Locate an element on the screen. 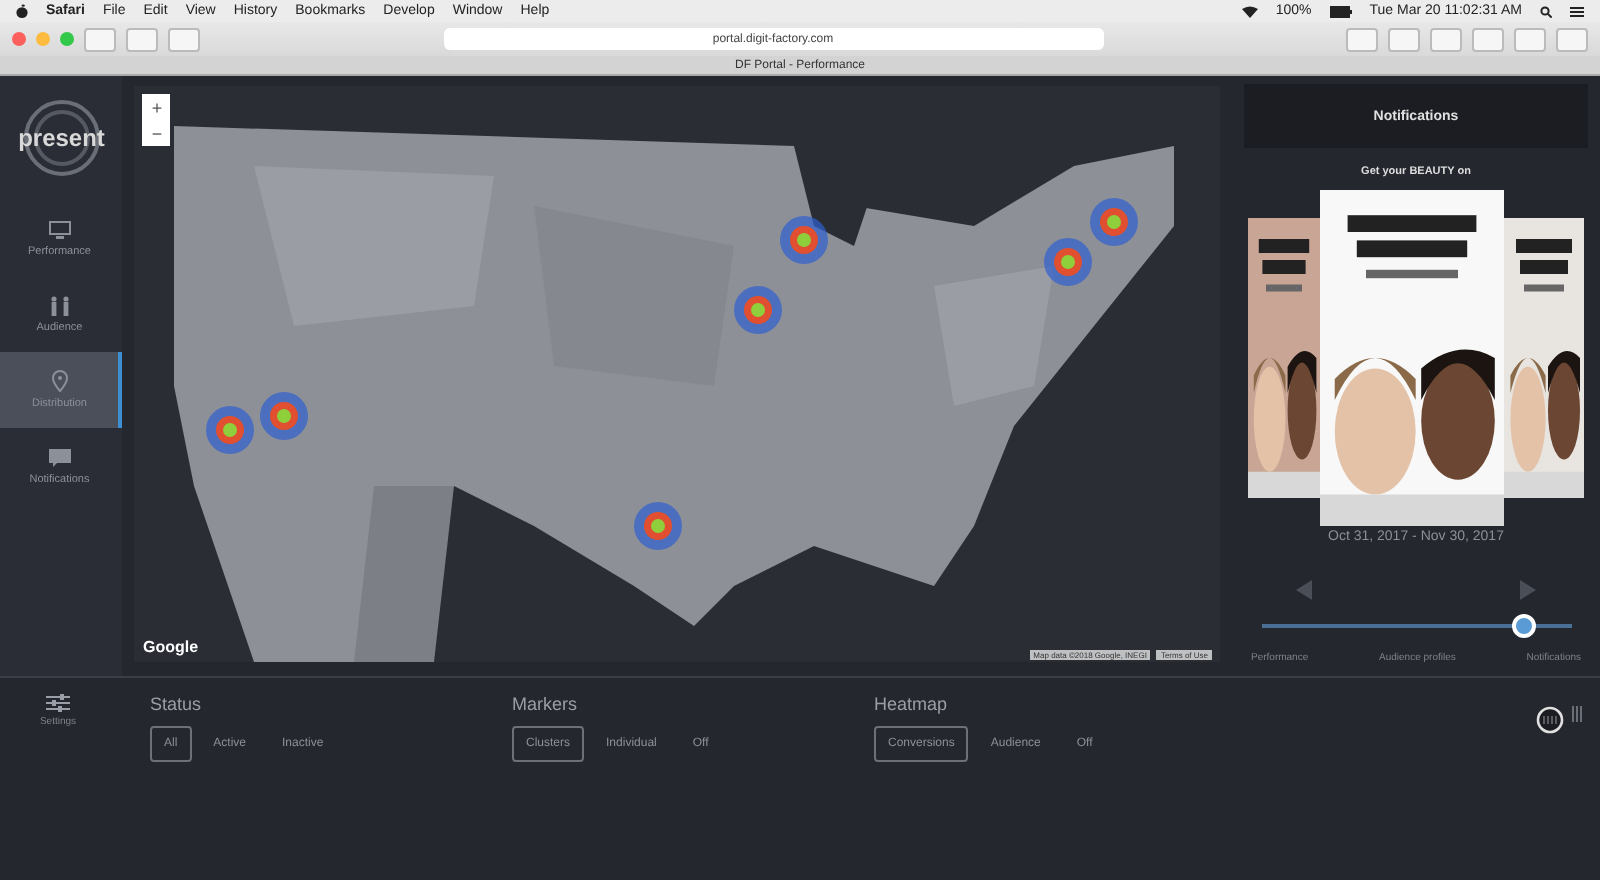 The height and width of the screenshot is (880, 1600). settings-sliders-icon is located at coordinates (58, 703).